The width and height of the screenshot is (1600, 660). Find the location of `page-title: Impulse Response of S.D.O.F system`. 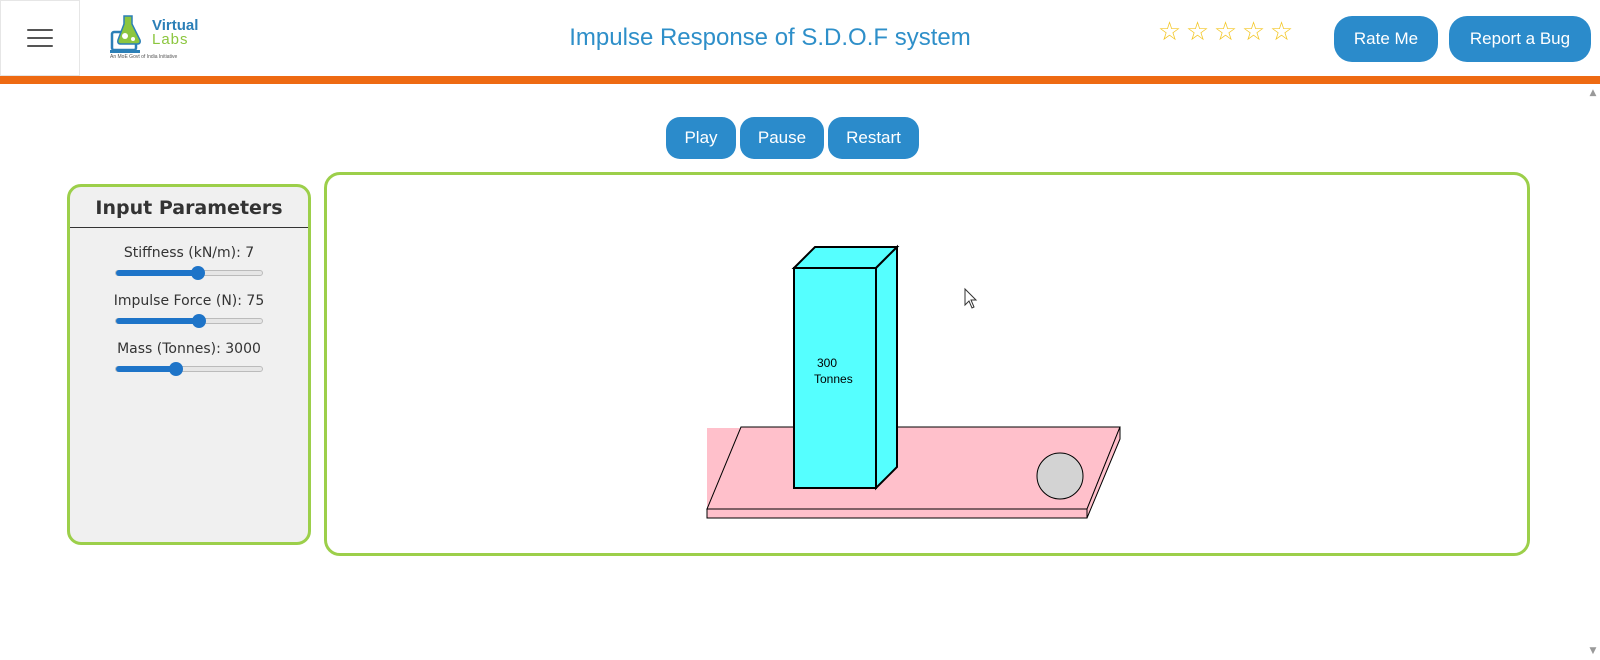

page-title: Impulse Response of S.D.O.F system is located at coordinates (770, 37).